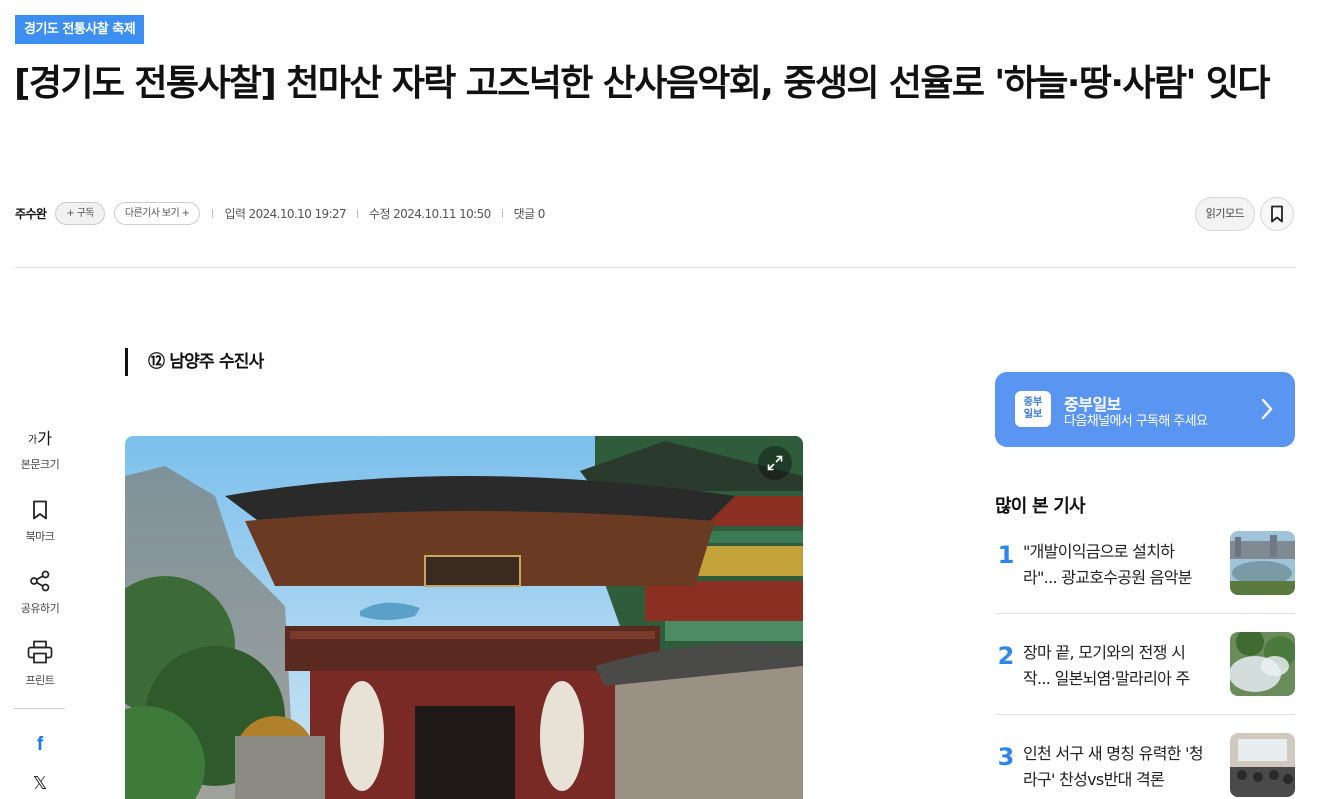 This screenshot has width=1328, height=799. I want to click on modified-date: 수정 2024.10.11 10:50, so click(430, 213).